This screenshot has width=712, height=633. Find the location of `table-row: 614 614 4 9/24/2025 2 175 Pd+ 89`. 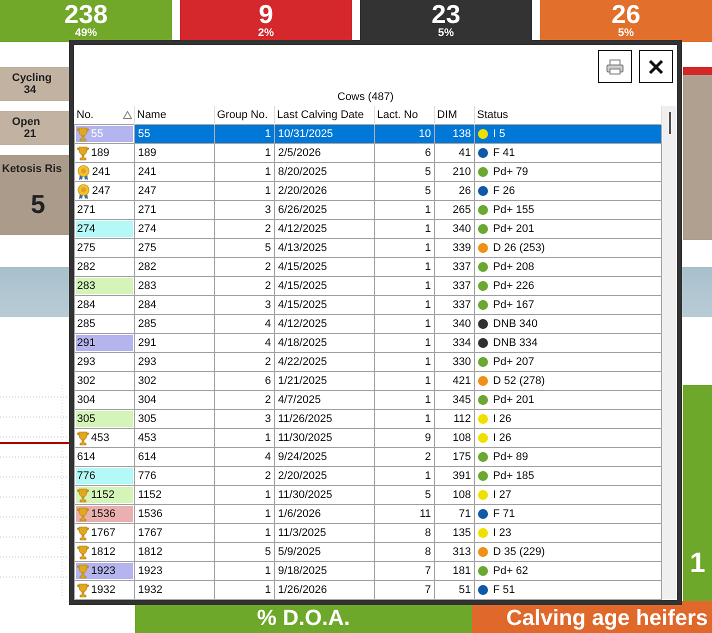

table-row: 614 614 4 9/24/2025 2 175 Pd+ 89 is located at coordinates (368, 457).